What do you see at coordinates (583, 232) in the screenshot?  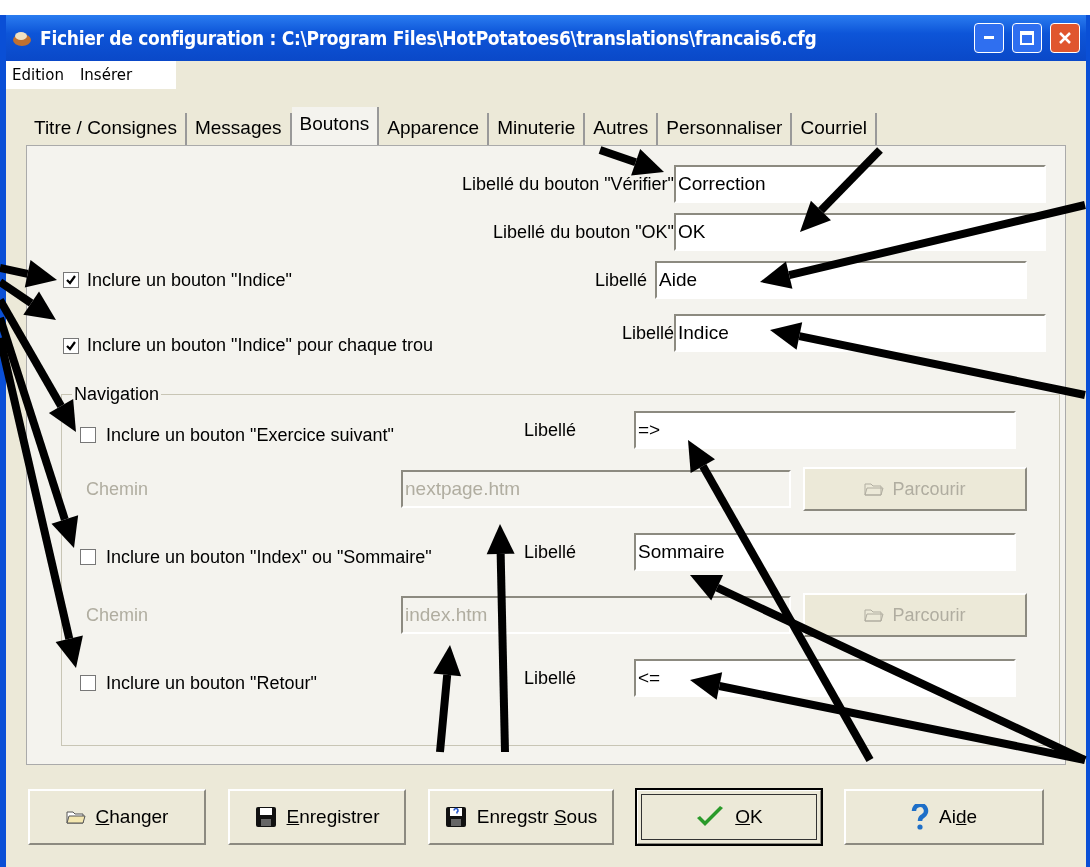 I see `field-label: Libellé du bouton "OK"` at bounding box center [583, 232].